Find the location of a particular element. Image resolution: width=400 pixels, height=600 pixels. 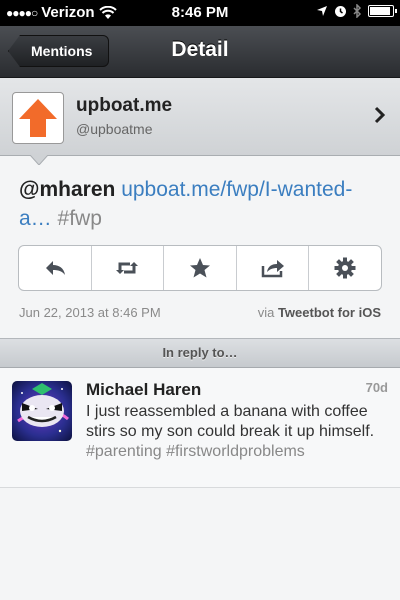

alarm-clock-icon is located at coordinates (340, 11).